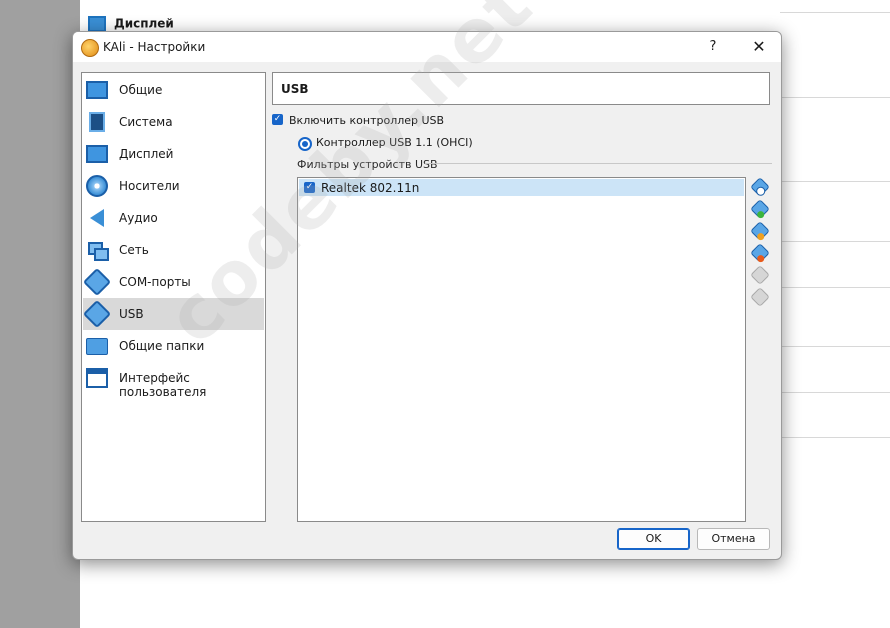 This screenshot has height=628, width=890. I want to click on sidebar-item-user-interface: Интерфейс пользователя, so click(173, 380).